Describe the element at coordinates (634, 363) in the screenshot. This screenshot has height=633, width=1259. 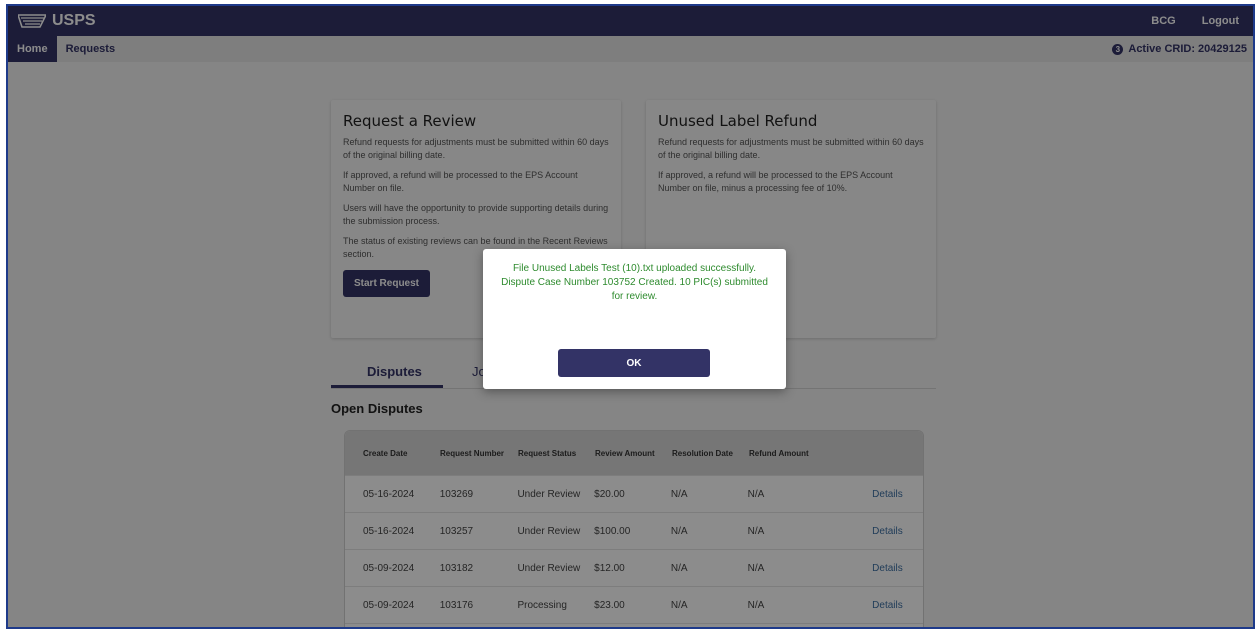
I see `ok-button: OK` at that location.